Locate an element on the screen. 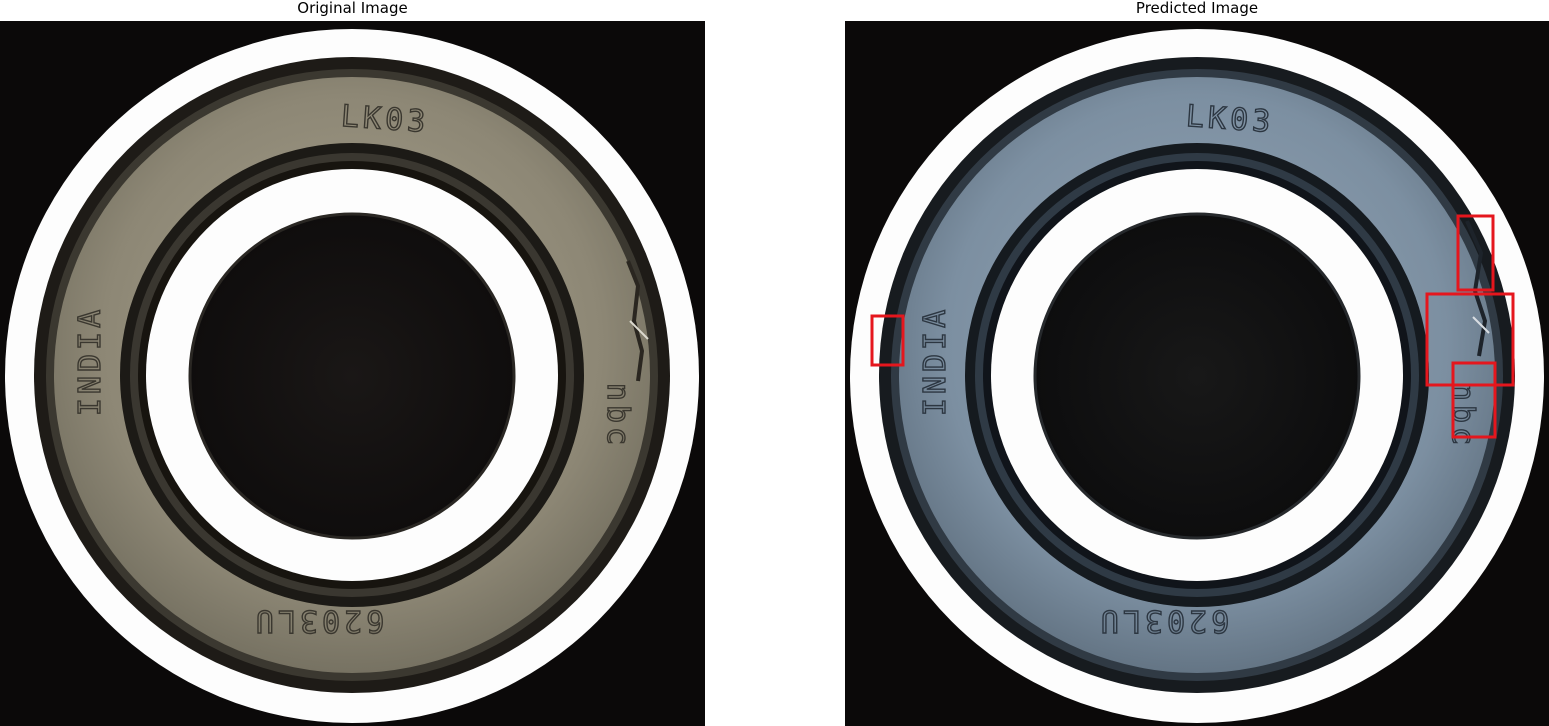 Image resolution: width=1549 pixels, height=726 pixels. original-title: Original Image is located at coordinates (352, 8).